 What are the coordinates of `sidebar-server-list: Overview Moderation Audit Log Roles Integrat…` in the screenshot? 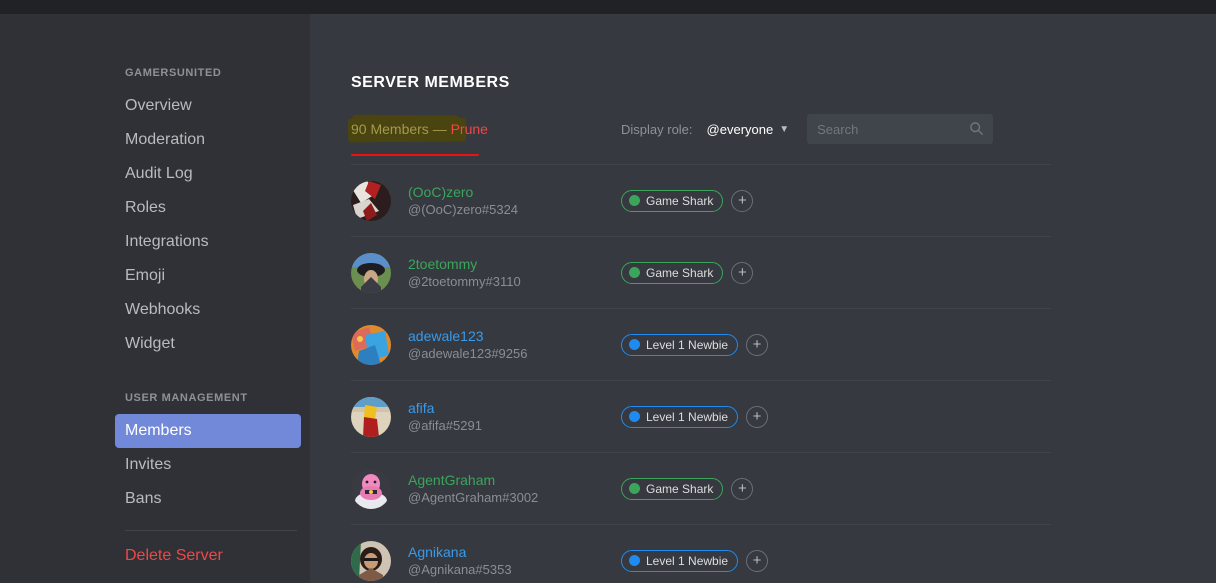 It's located at (208, 225).